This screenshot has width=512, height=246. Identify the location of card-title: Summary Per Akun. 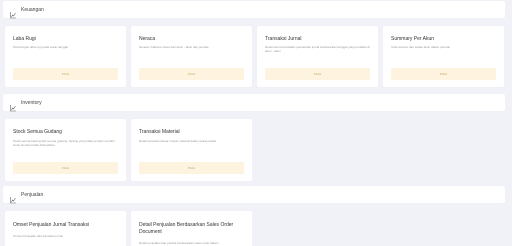
(413, 39).